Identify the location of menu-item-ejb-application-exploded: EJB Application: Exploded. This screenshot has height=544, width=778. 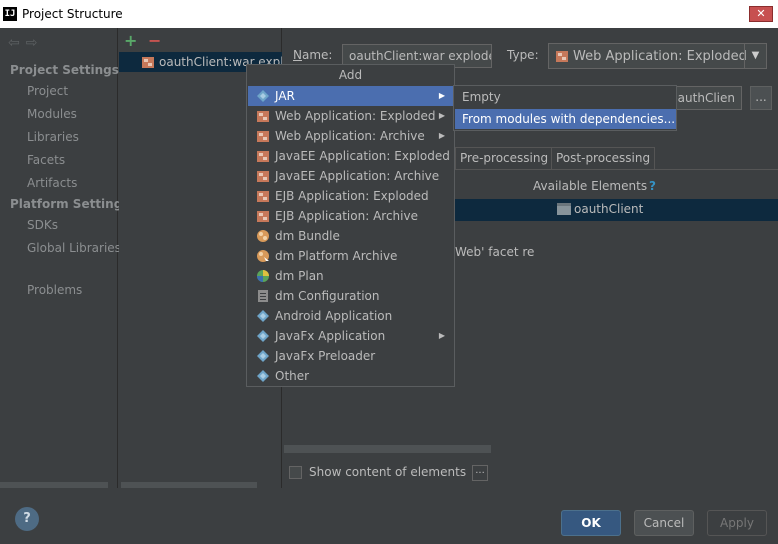
(350, 196).